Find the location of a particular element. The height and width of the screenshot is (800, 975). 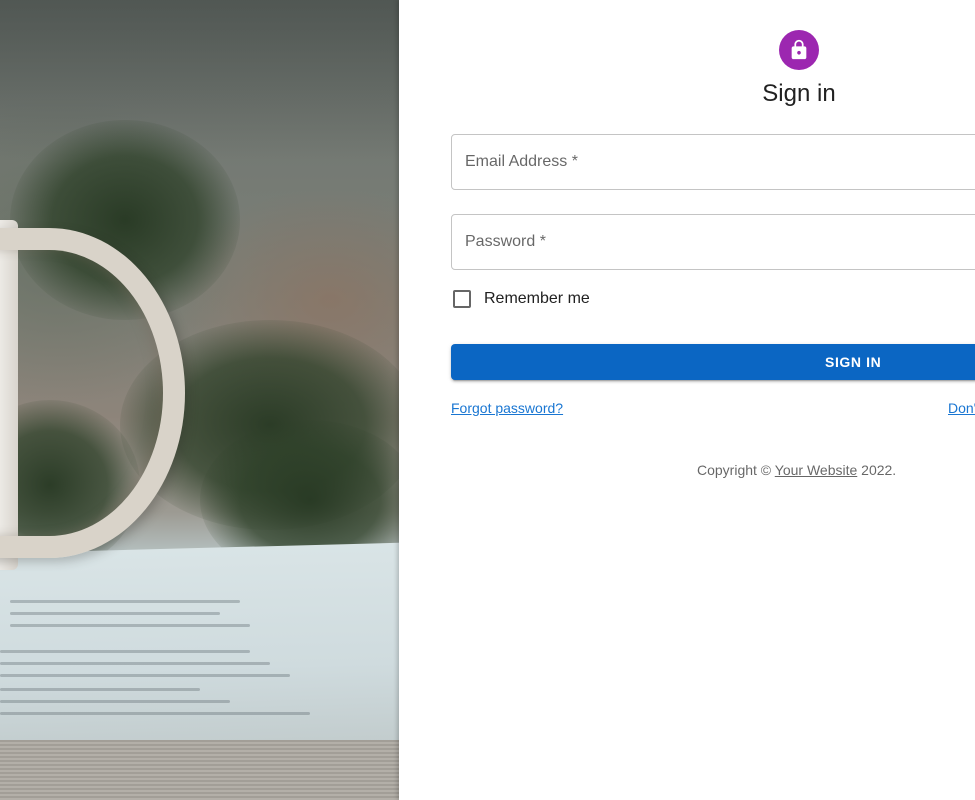

password-field: Password * is located at coordinates (713, 242).